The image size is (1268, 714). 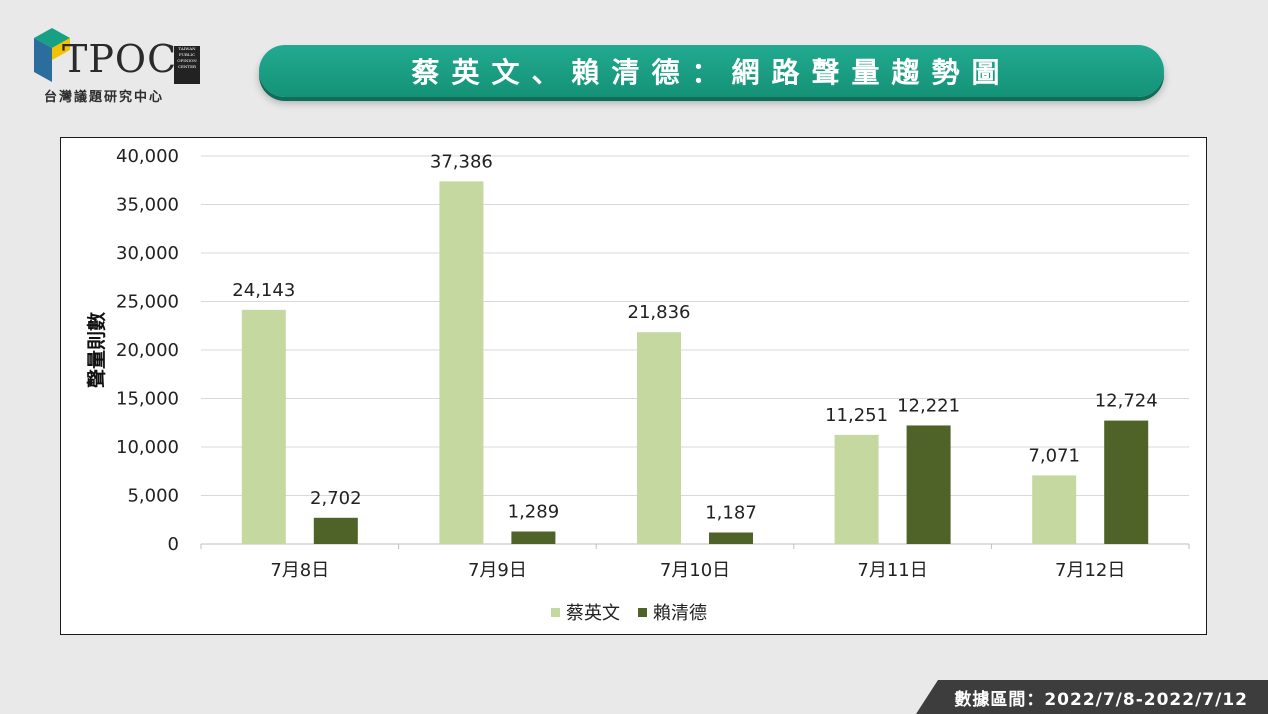 What do you see at coordinates (147, 302) in the screenshot?
I see `y-tick-label: 25,000` at bounding box center [147, 302].